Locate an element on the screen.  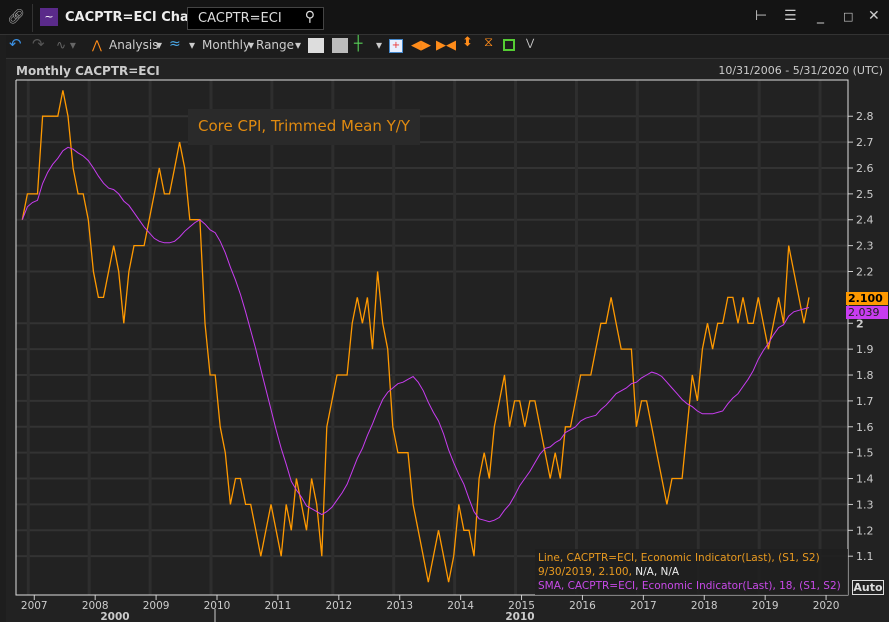
y-tick-label: 2 is located at coordinates (860, 323).